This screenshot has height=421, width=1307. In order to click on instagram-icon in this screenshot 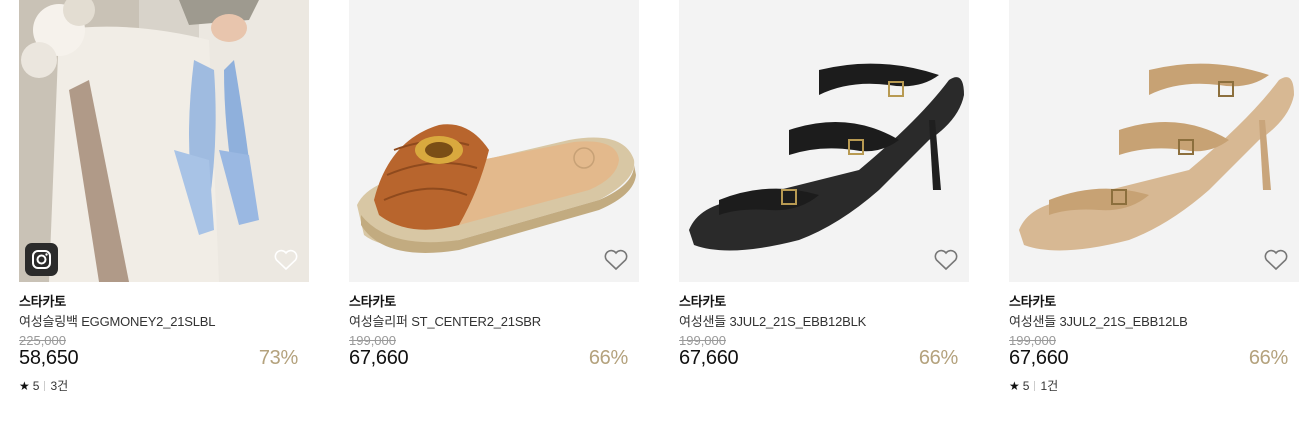, I will do `click(41, 259)`.